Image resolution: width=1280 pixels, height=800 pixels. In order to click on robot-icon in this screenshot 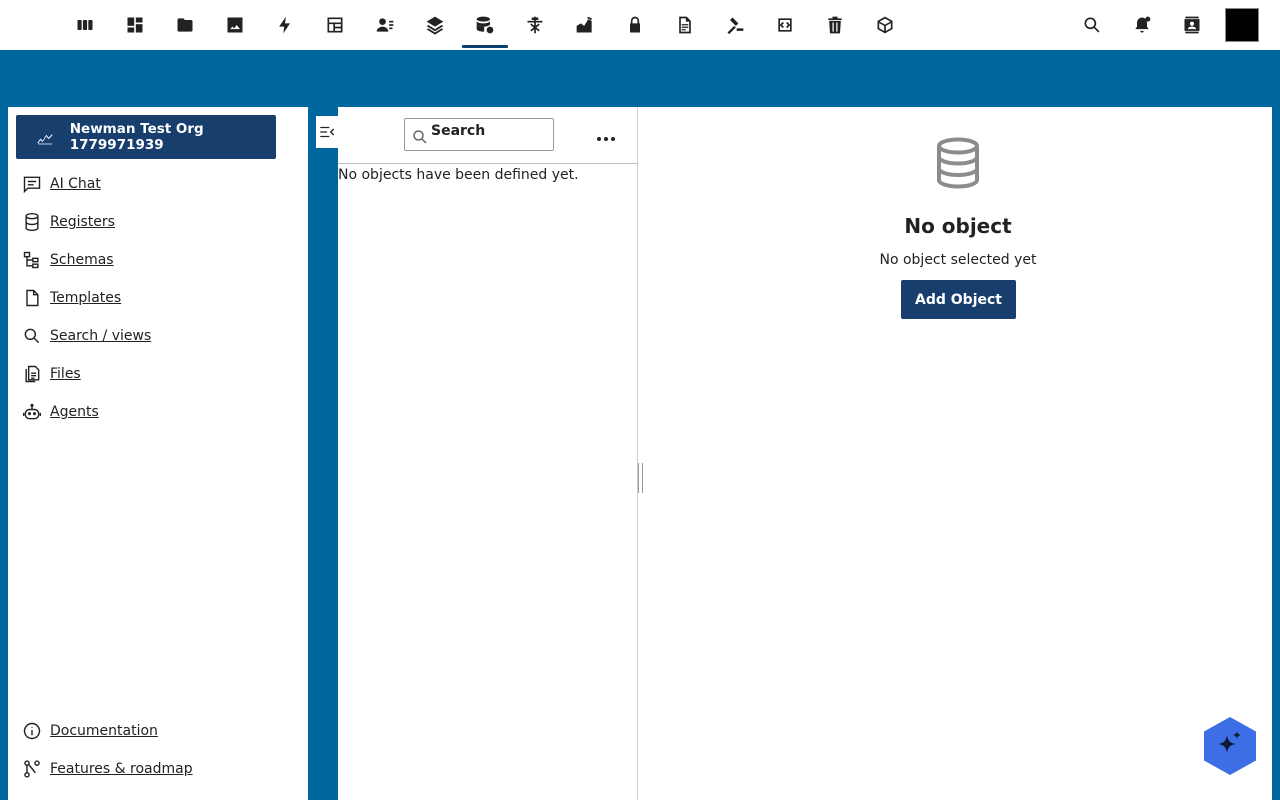, I will do `click(32, 411)`.